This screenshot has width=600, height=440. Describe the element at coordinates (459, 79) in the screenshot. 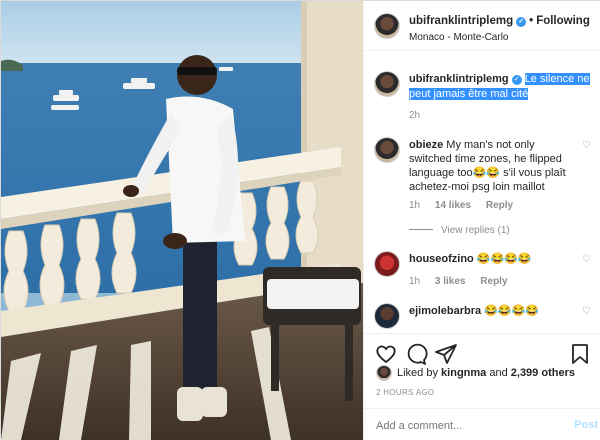

I see `caption-username: ubifranklintriplemg` at that location.